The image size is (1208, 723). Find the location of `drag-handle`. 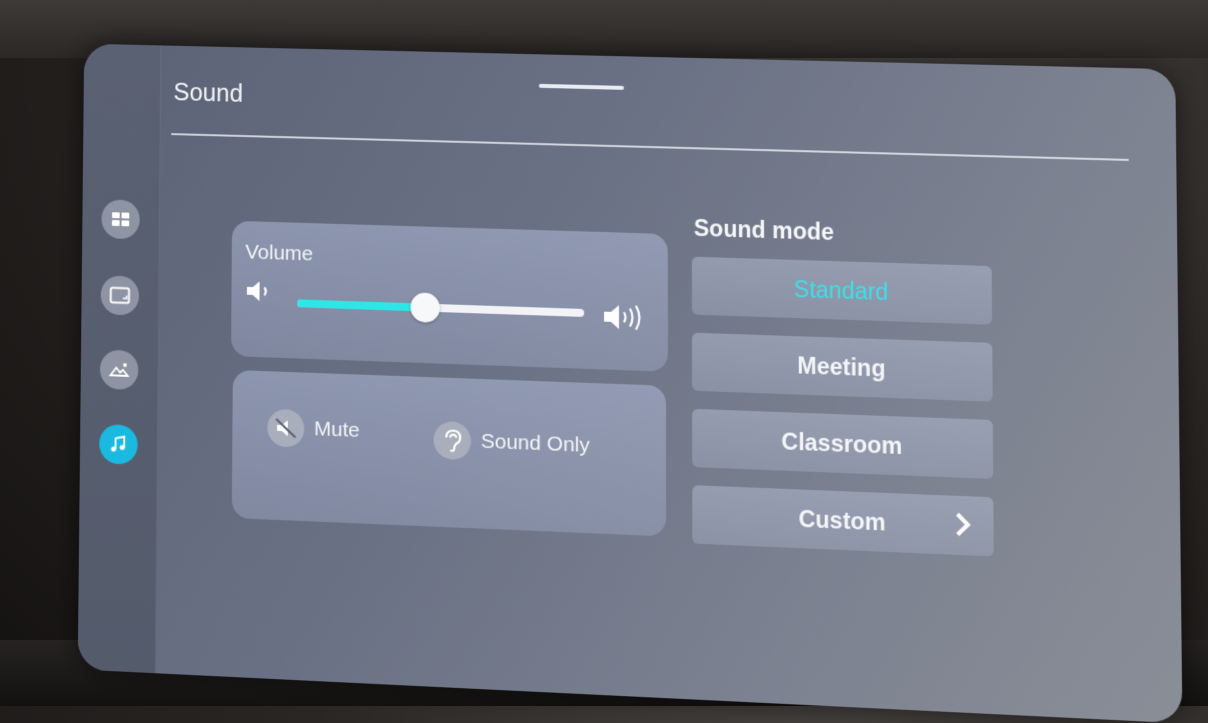

drag-handle is located at coordinates (581, 86).